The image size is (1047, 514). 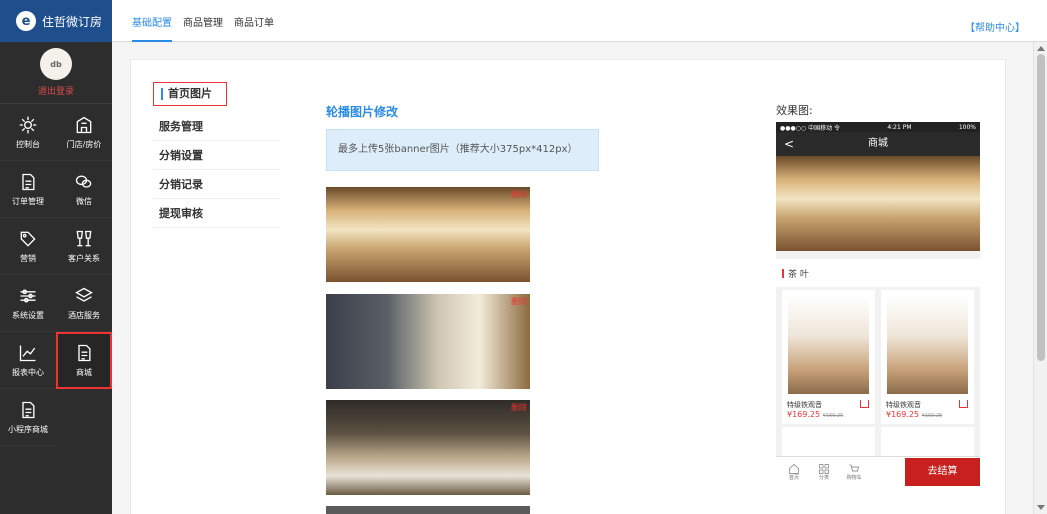 What do you see at coordinates (84, 201) in the screenshot?
I see `sidebar-item-label: 微信` at bounding box center [84, 201].